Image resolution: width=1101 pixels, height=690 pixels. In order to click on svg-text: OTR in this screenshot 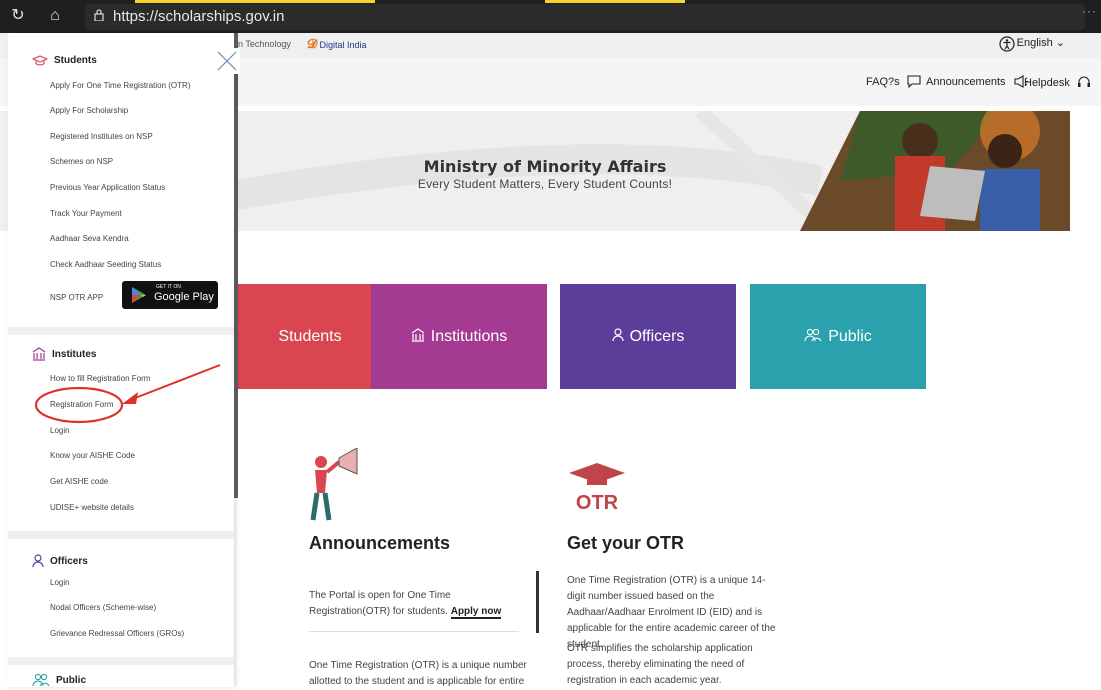, I will do `click(597, 503)`.